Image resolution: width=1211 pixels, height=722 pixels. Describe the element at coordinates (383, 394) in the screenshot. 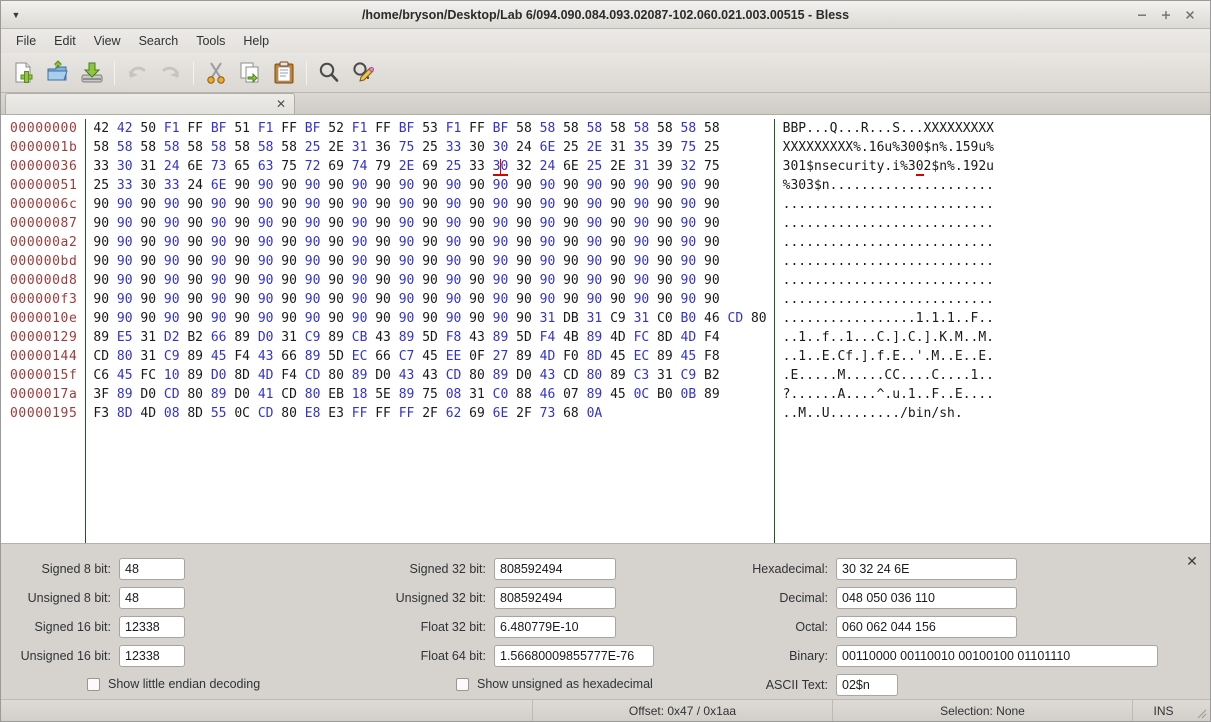

I see `hex-byte: 5E` at that location.